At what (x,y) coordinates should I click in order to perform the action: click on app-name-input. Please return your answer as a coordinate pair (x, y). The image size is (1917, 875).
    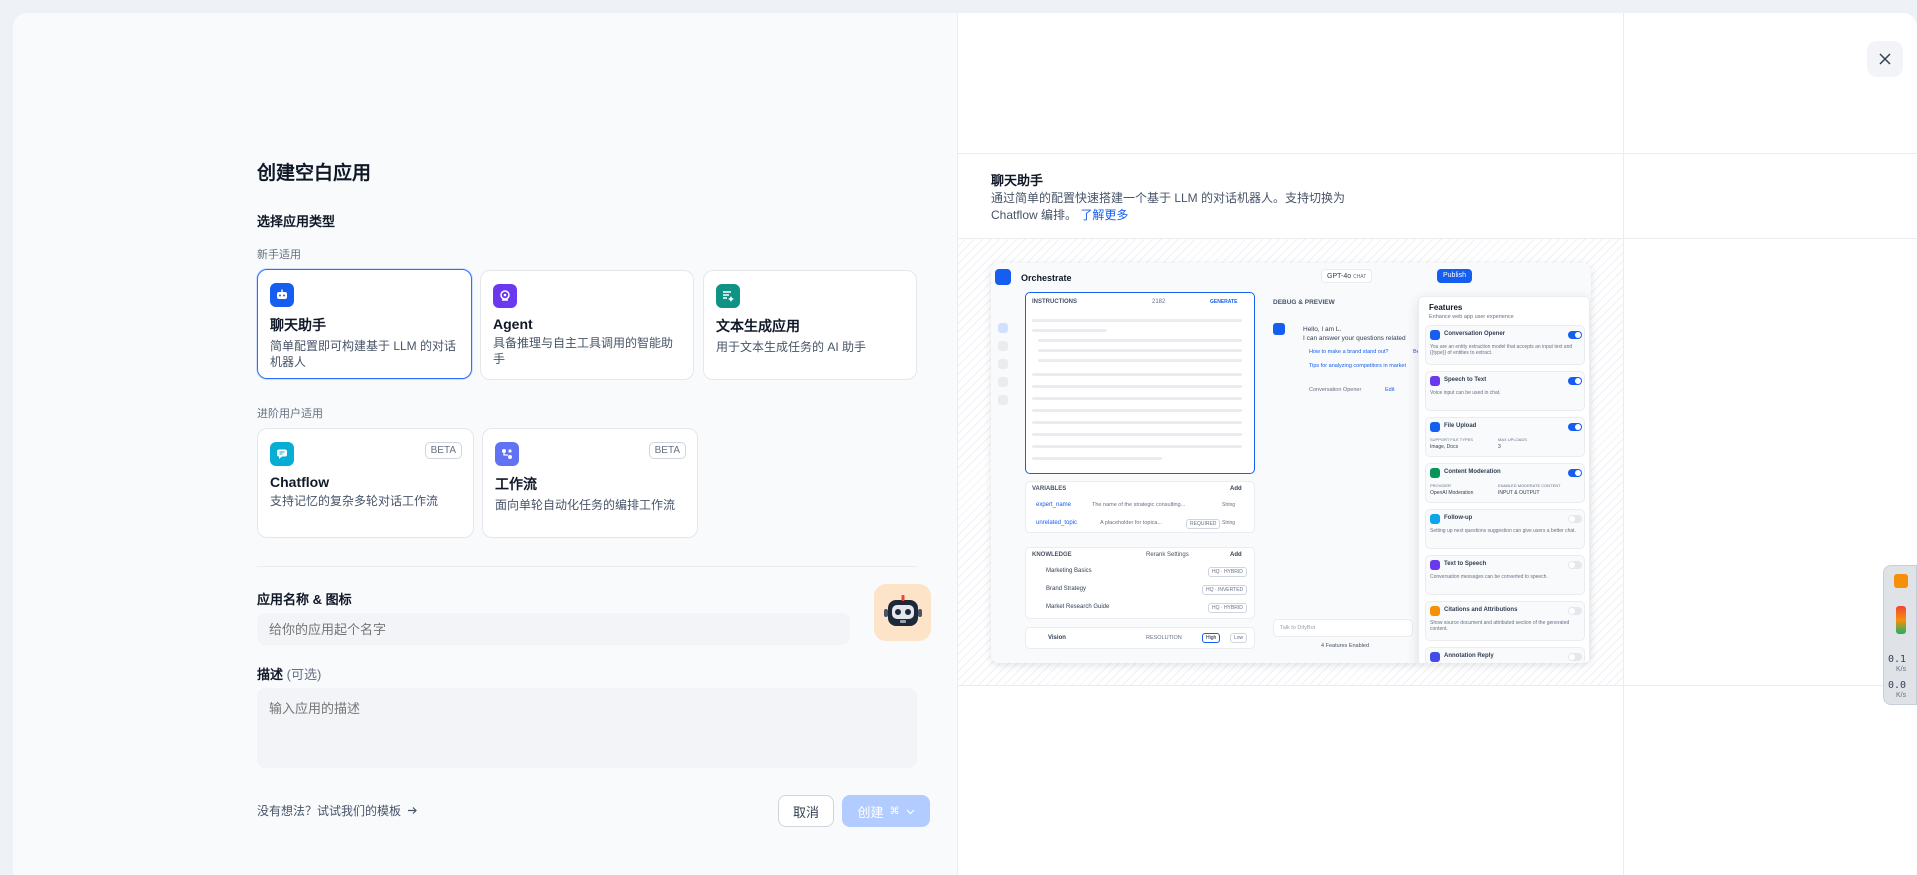
    Looking at the image, I should click on (553, 629).